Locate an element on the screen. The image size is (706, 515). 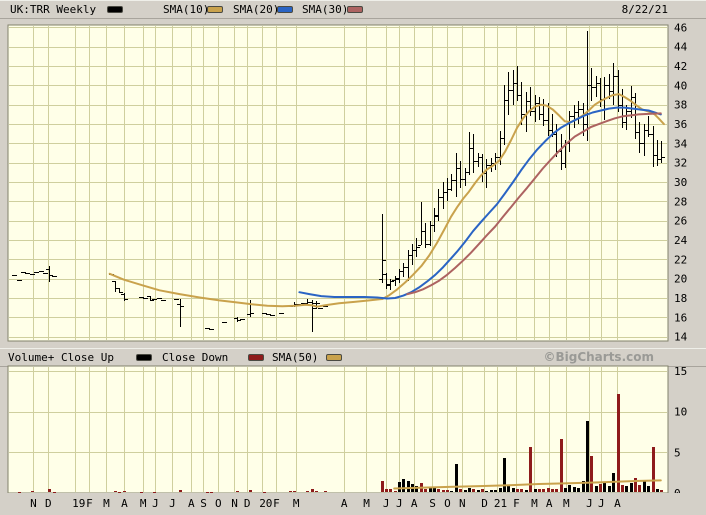
x-axis-label: 21 is located at coordinates (500, 503).